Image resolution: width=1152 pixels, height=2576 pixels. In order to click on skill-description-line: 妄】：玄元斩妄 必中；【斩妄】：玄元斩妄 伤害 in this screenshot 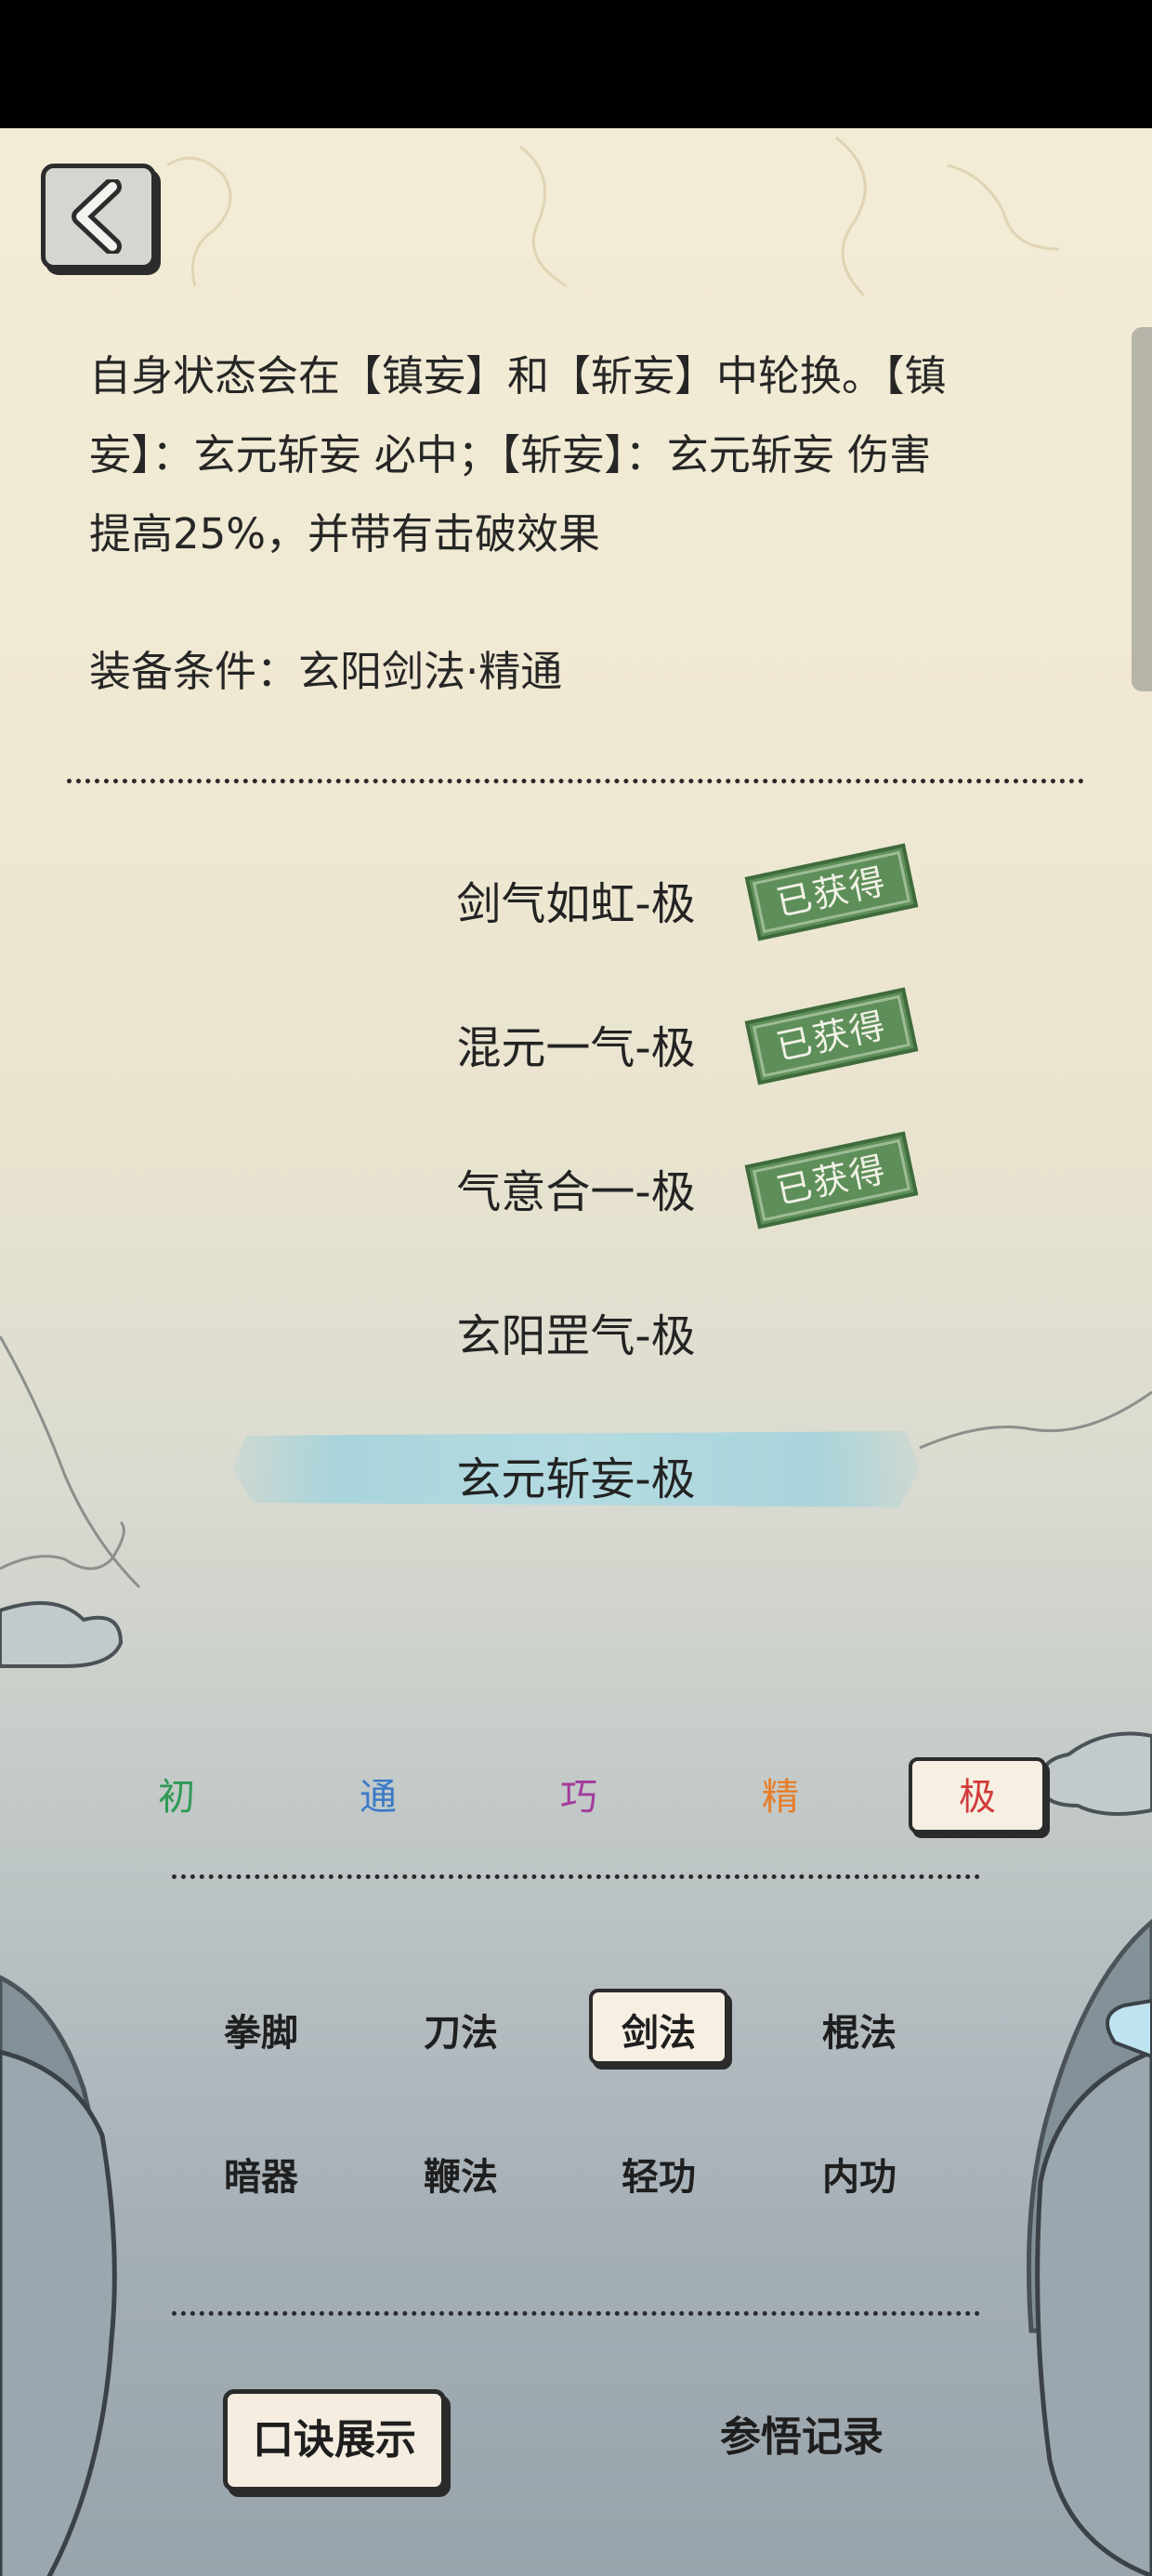, I will do `click(510, 455)`.